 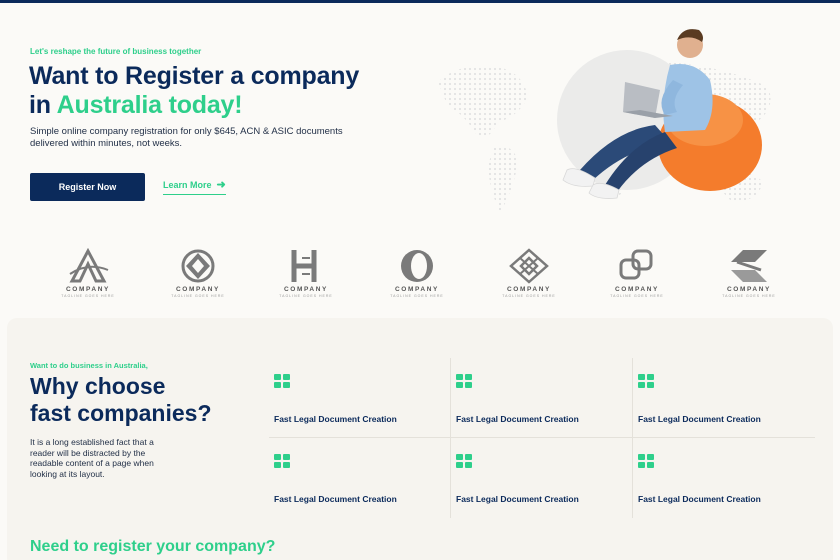 What do you see at coordinates (221, 184) in the screenshot?
I see `arrow-right-icon: ➜` at bounding box center [221, 184].